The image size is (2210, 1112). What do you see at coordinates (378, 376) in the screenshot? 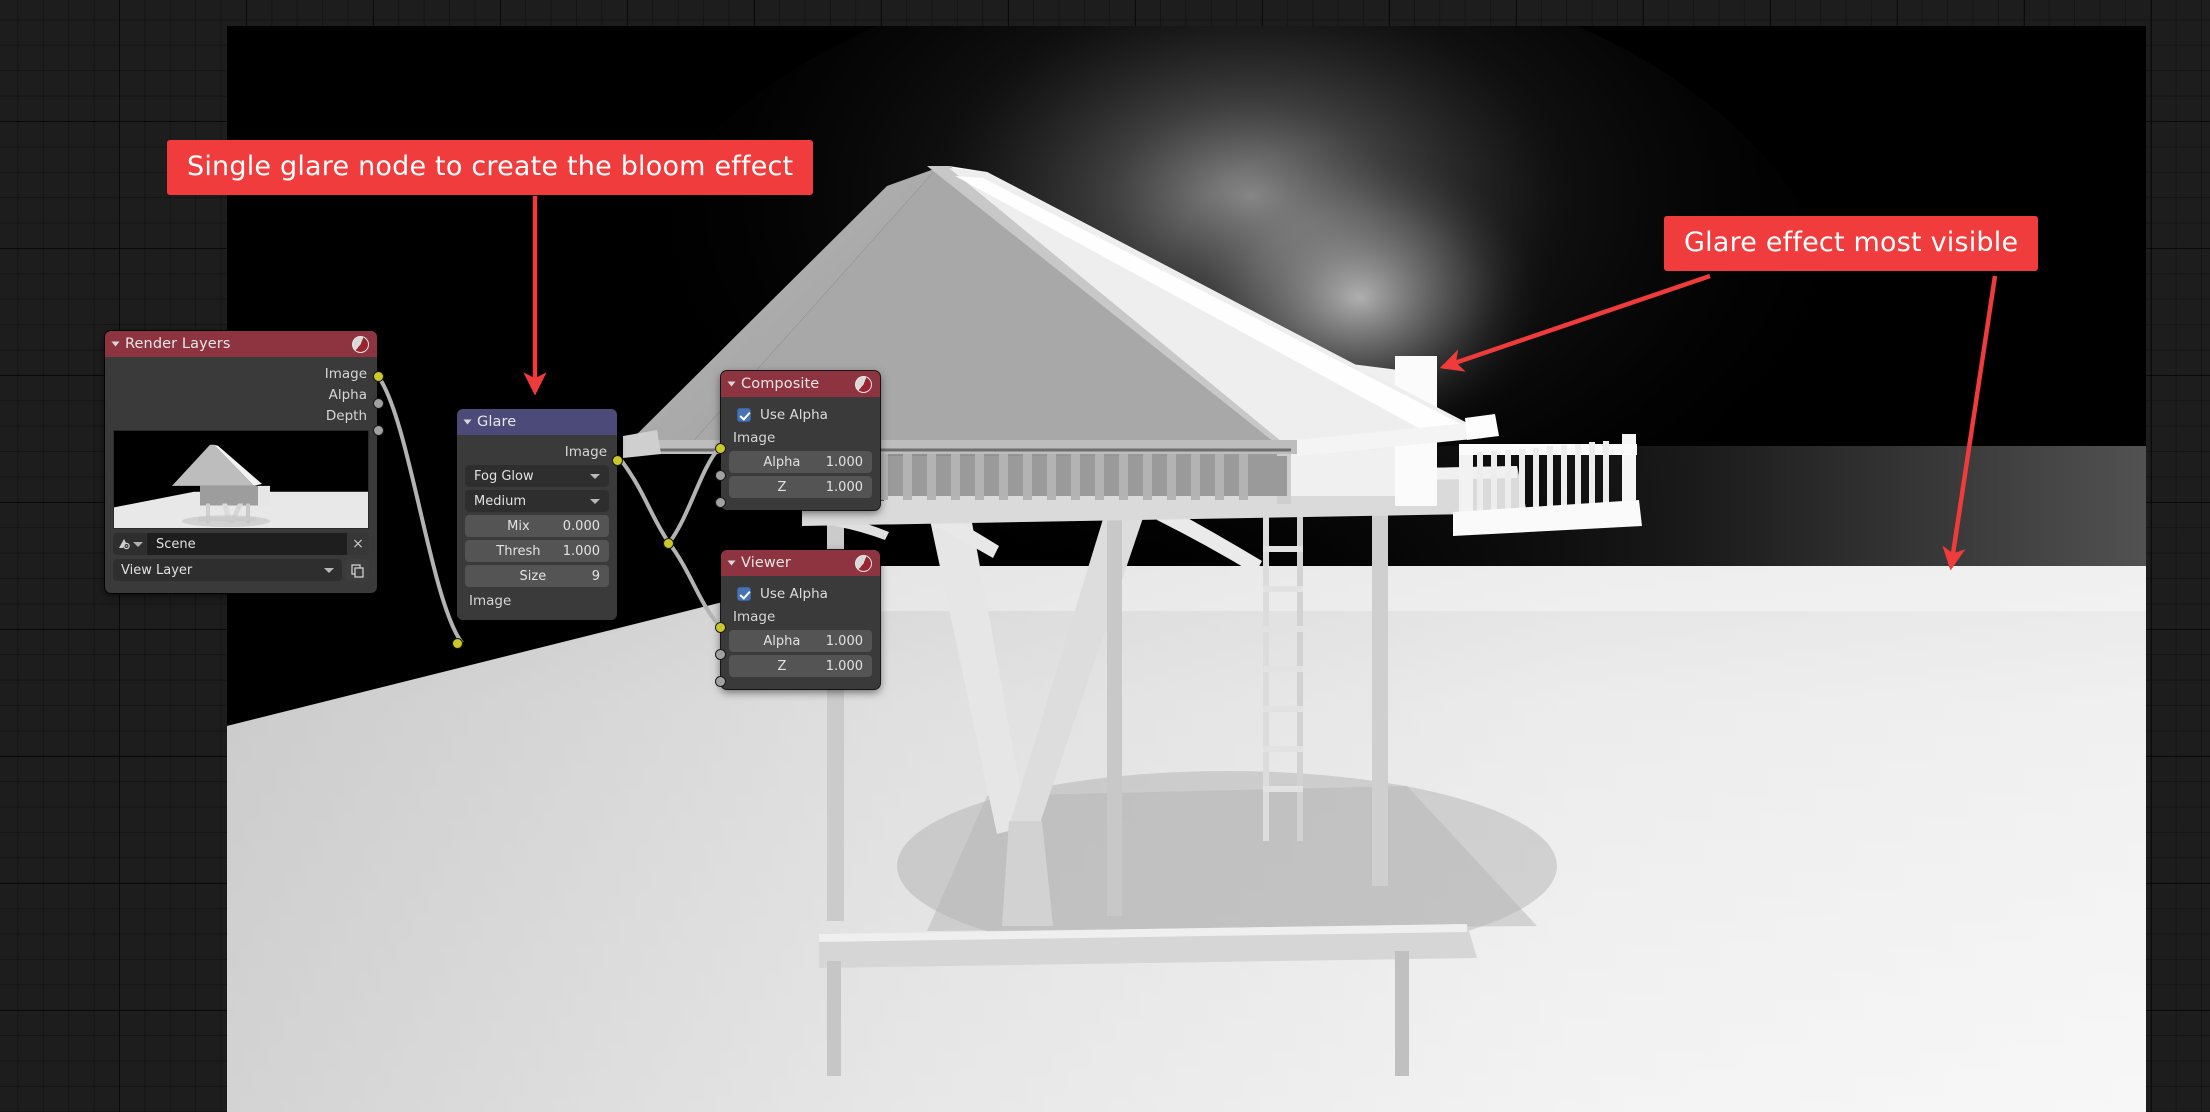
I see `socket-renderlayers-image-out` at bounding box center [378, 376].